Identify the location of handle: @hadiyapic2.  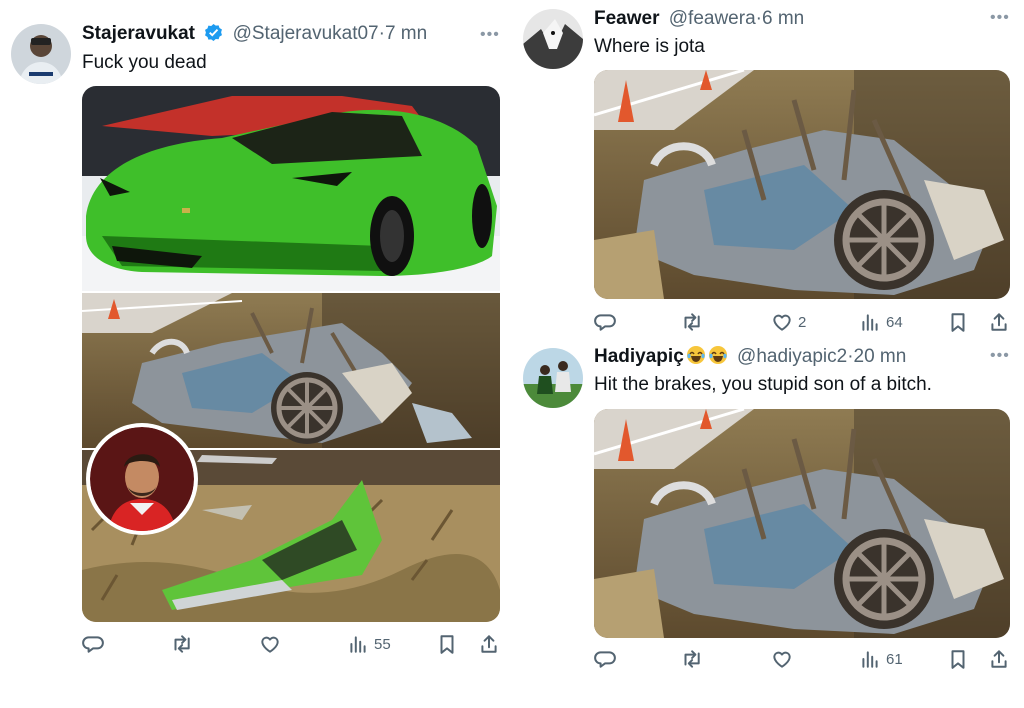
(792, 356).